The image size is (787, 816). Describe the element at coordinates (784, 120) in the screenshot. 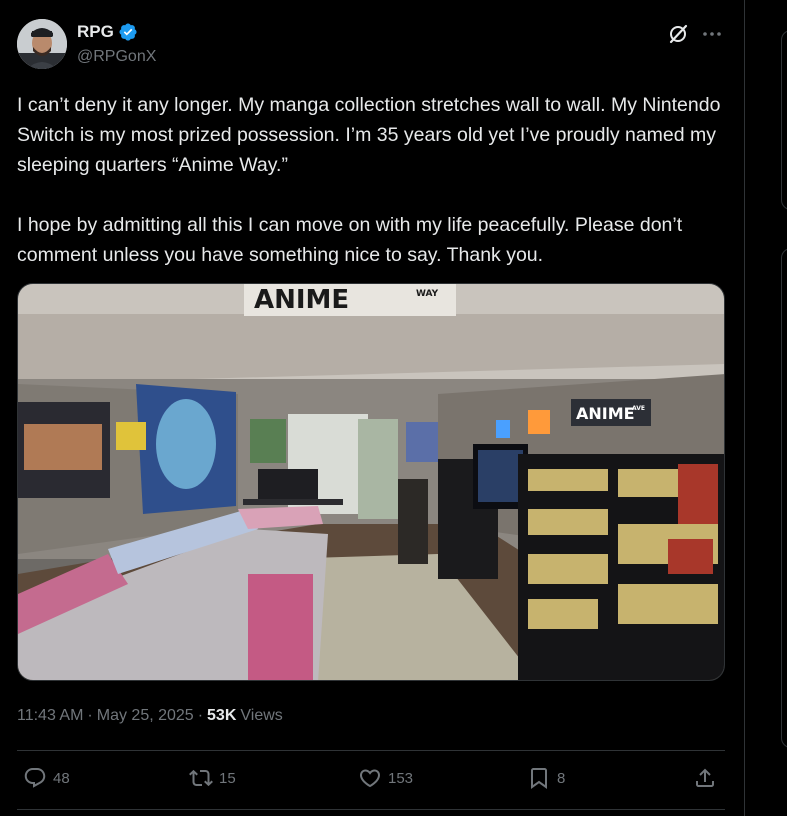

I see `sidebar-card-edge` at that location.